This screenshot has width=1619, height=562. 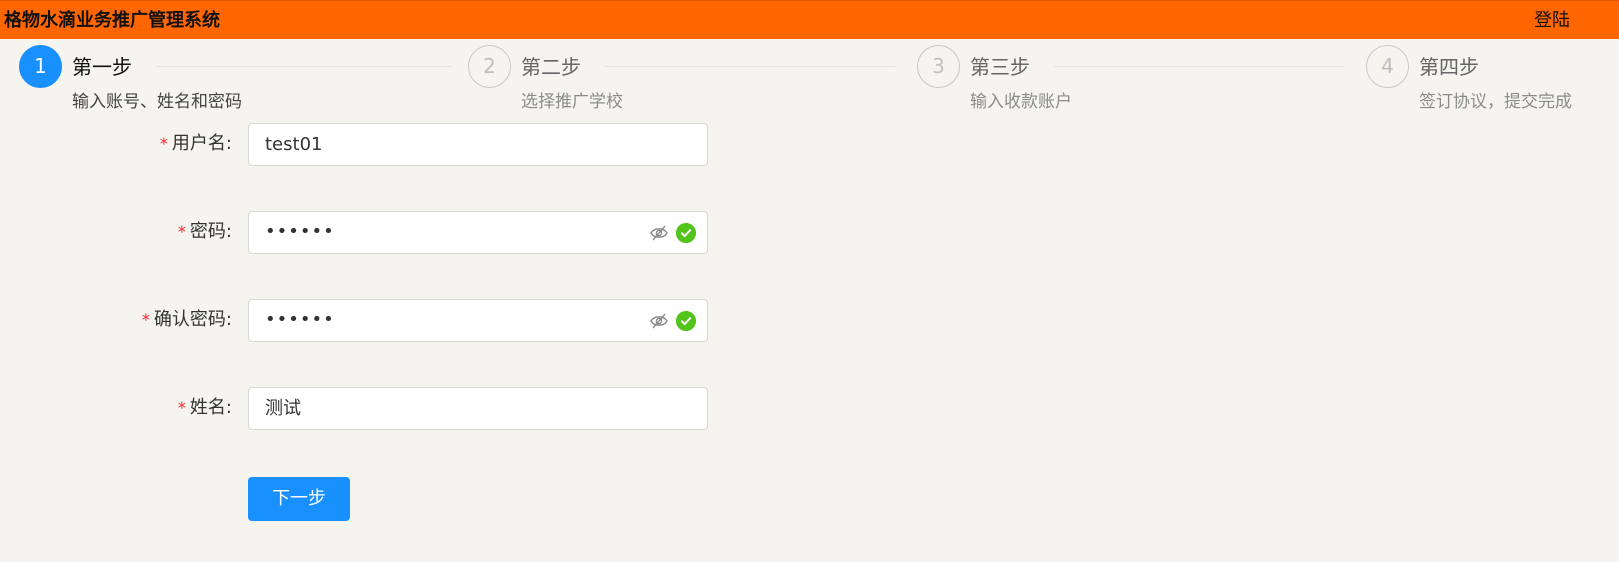 What do you see at coordinates (201, 143) in the screenshot?
I see `username-label-text: 用户名:` at bounding box center [201, 143].